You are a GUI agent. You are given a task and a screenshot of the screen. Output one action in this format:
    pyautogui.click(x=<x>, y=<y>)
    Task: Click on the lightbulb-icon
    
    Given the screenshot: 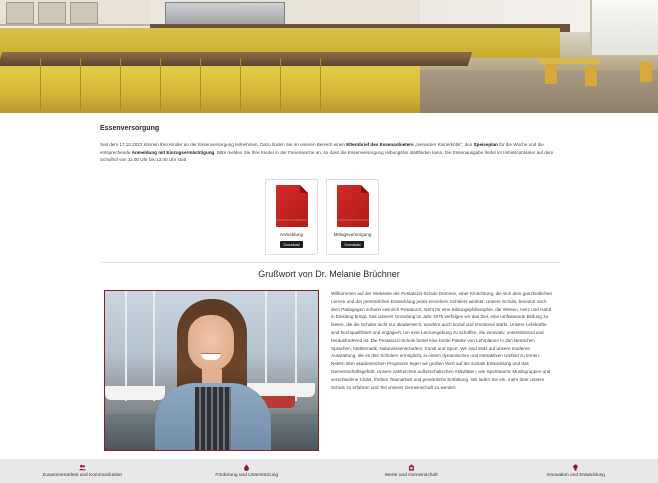 What is the action you would take?
    pyautogui.click(x=575, y=467)
    